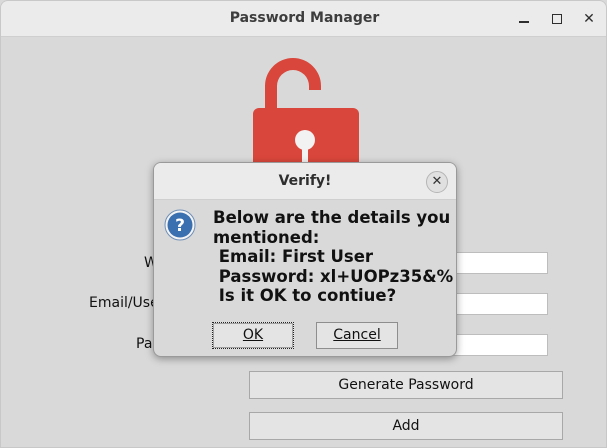 The height and width of the screenshot is (448, 607). What do you see at coordinates (266, 237) in the screenshot?
I see `dialog-message-line: mentioned:` at bounding box center [266, 237].